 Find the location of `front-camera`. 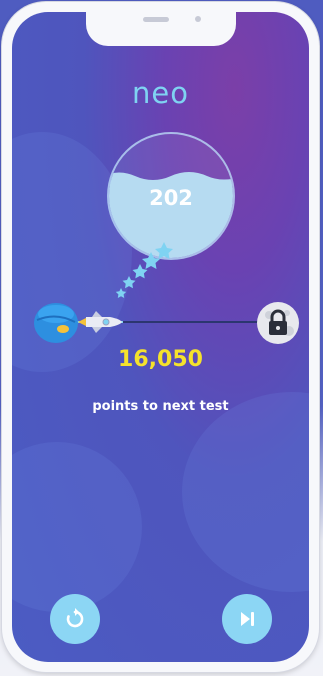

front-camera is located at coordinates (198, 19).